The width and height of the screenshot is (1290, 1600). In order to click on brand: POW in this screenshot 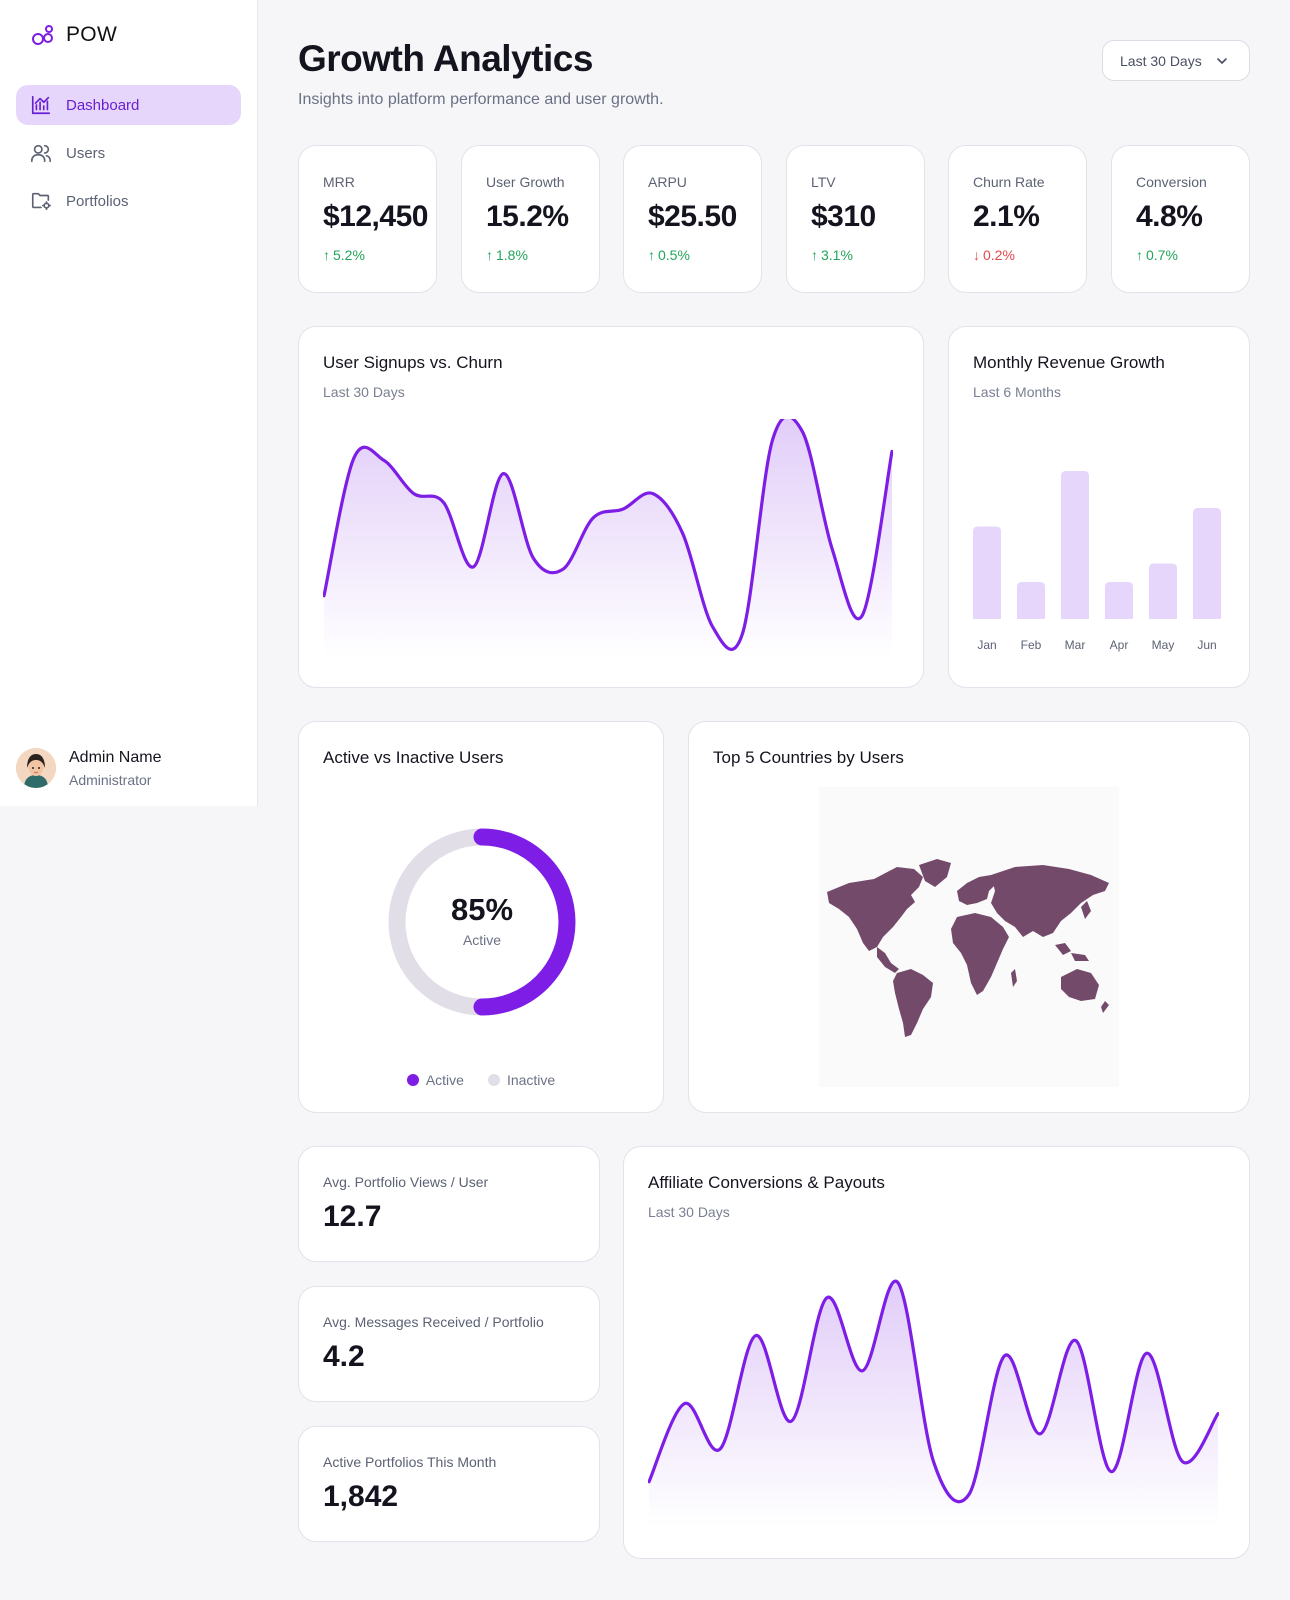, I will do `click(73, 35)`.